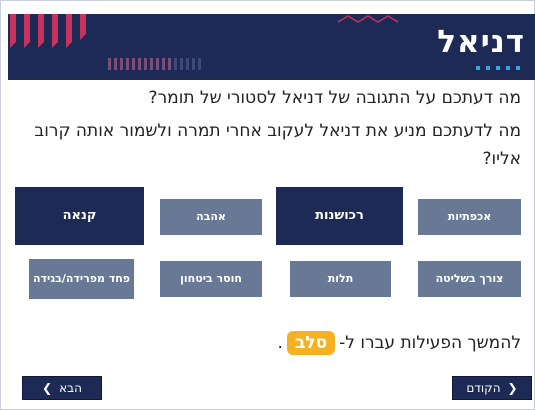 The image size is (535, 410). What do you see at coordinates (47, 388) in the screenshot?
I see `chevron-left-icon: ❮` at bounding box center [47, 388].